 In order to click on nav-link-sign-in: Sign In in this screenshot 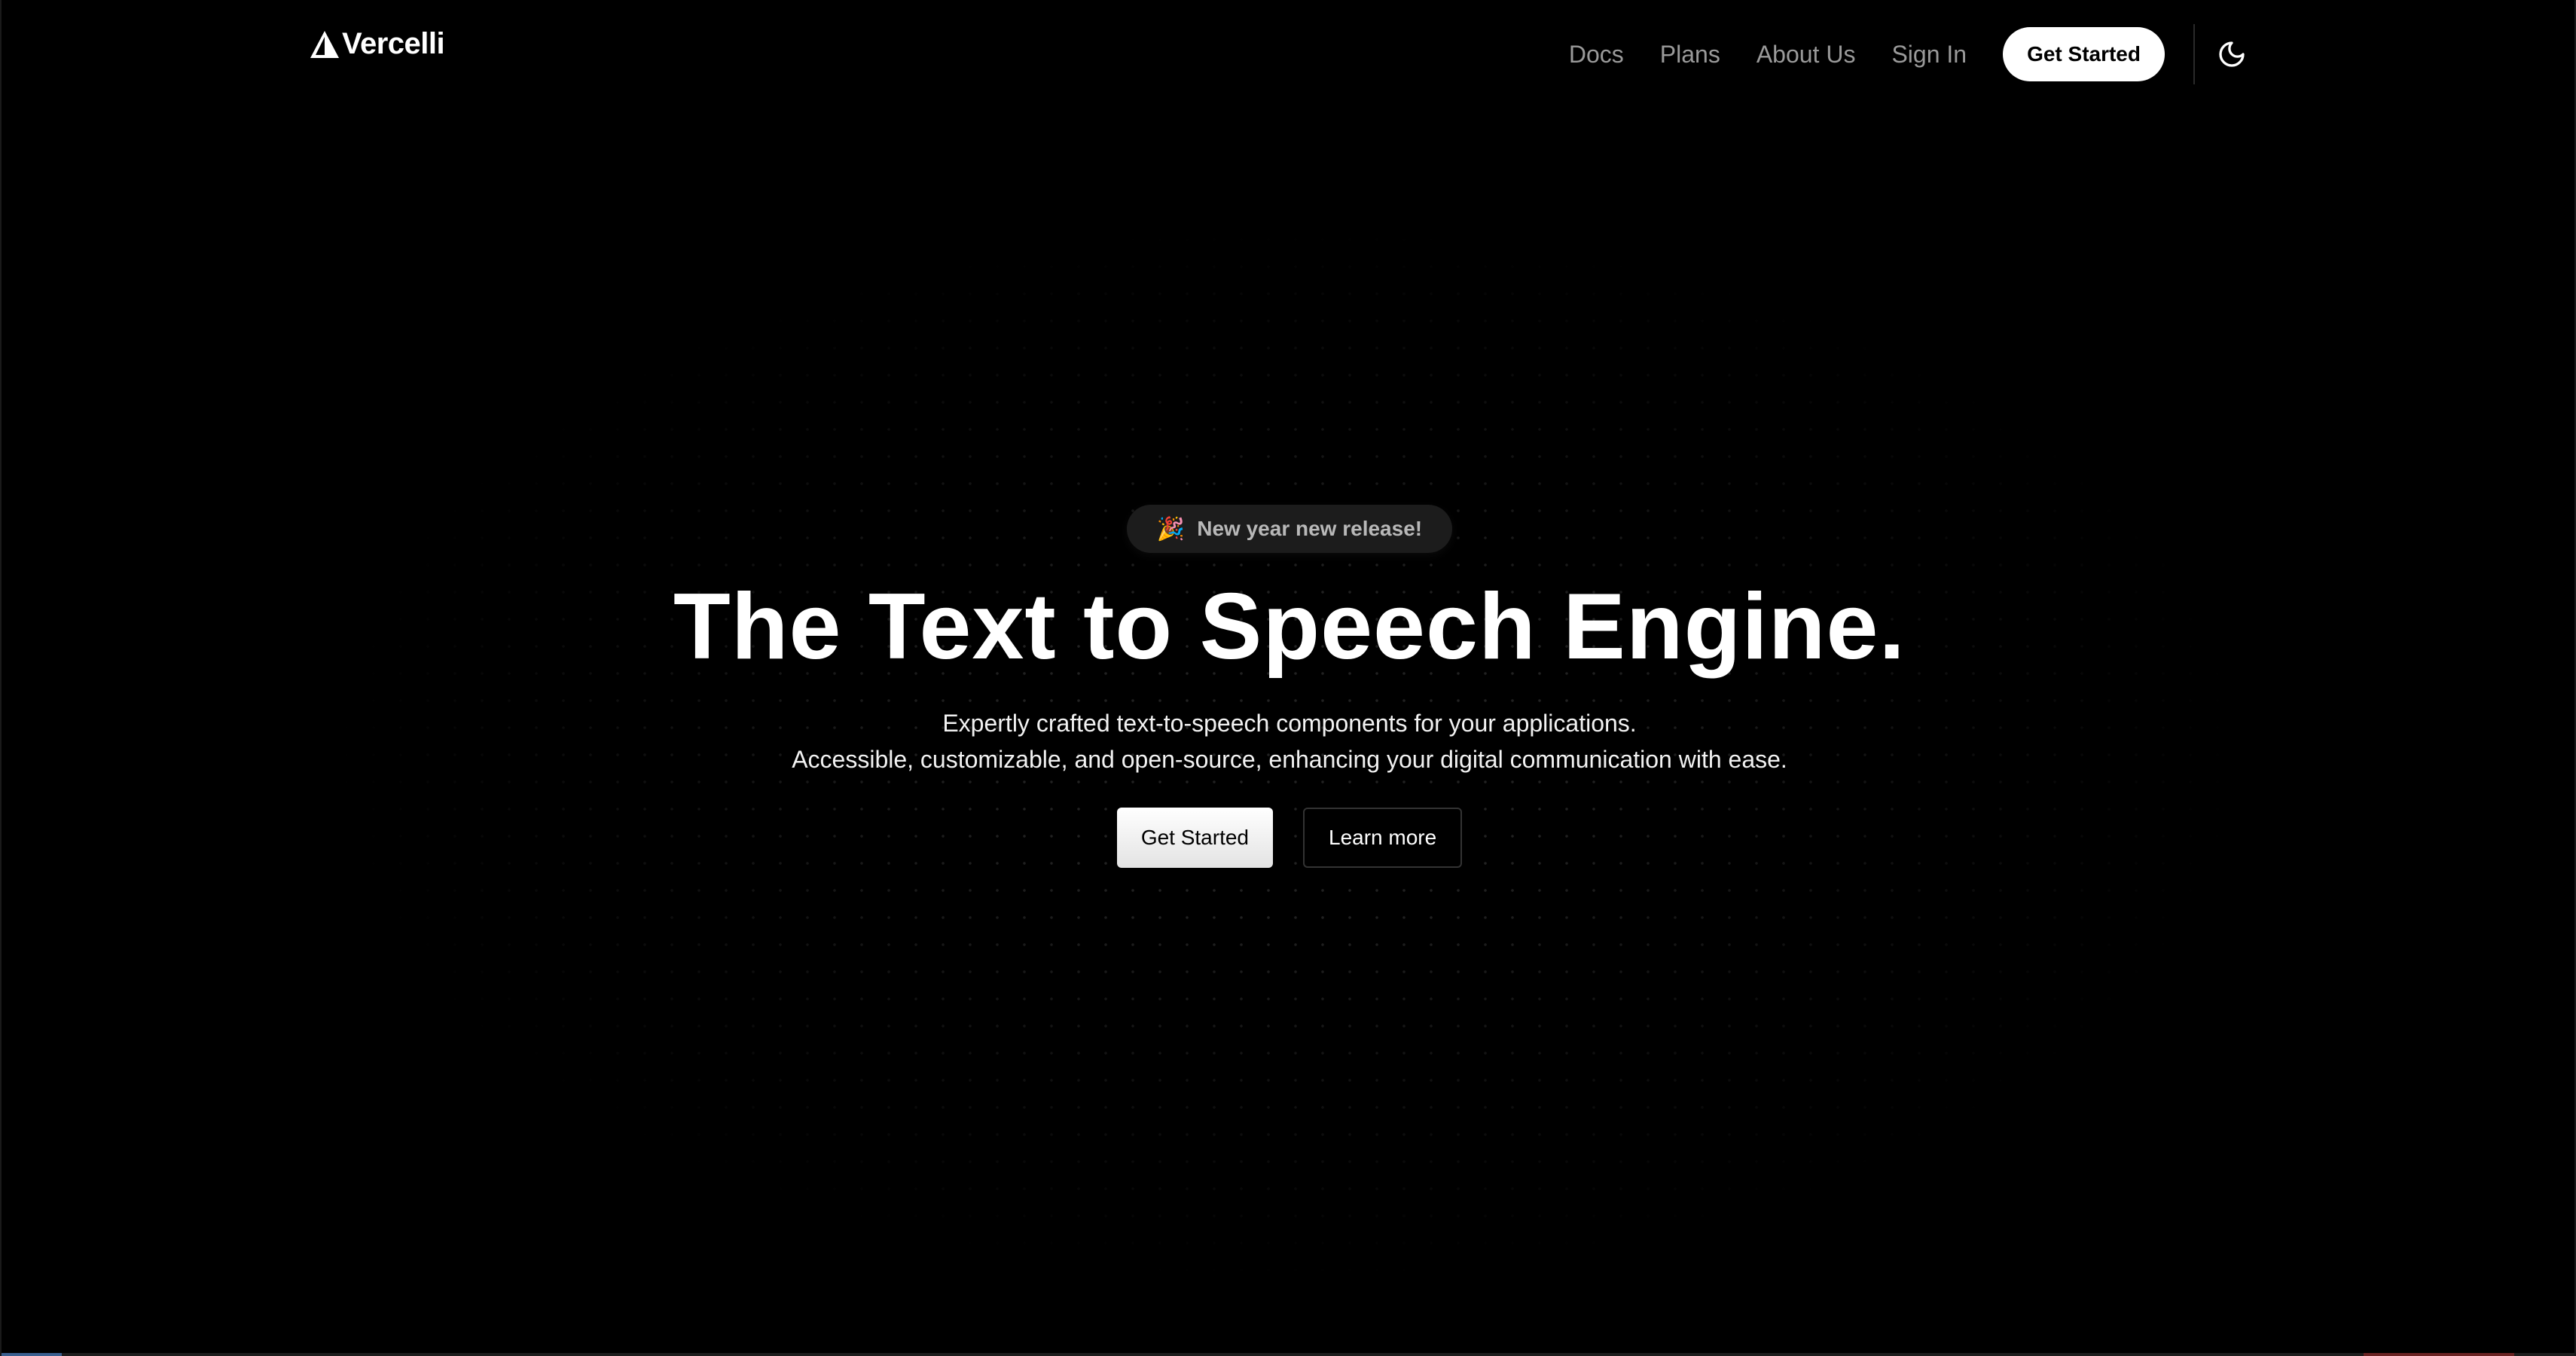, I will do `click(1929, 55)`.